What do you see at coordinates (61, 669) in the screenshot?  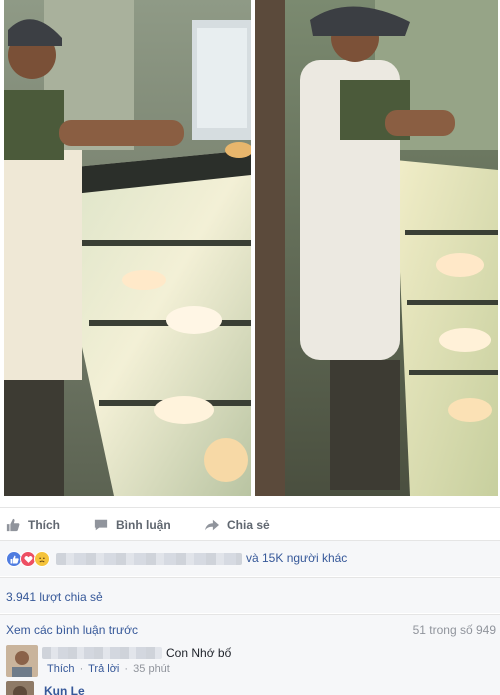 I see `comment-like-link: Thích` at bounding box center [61, 669].